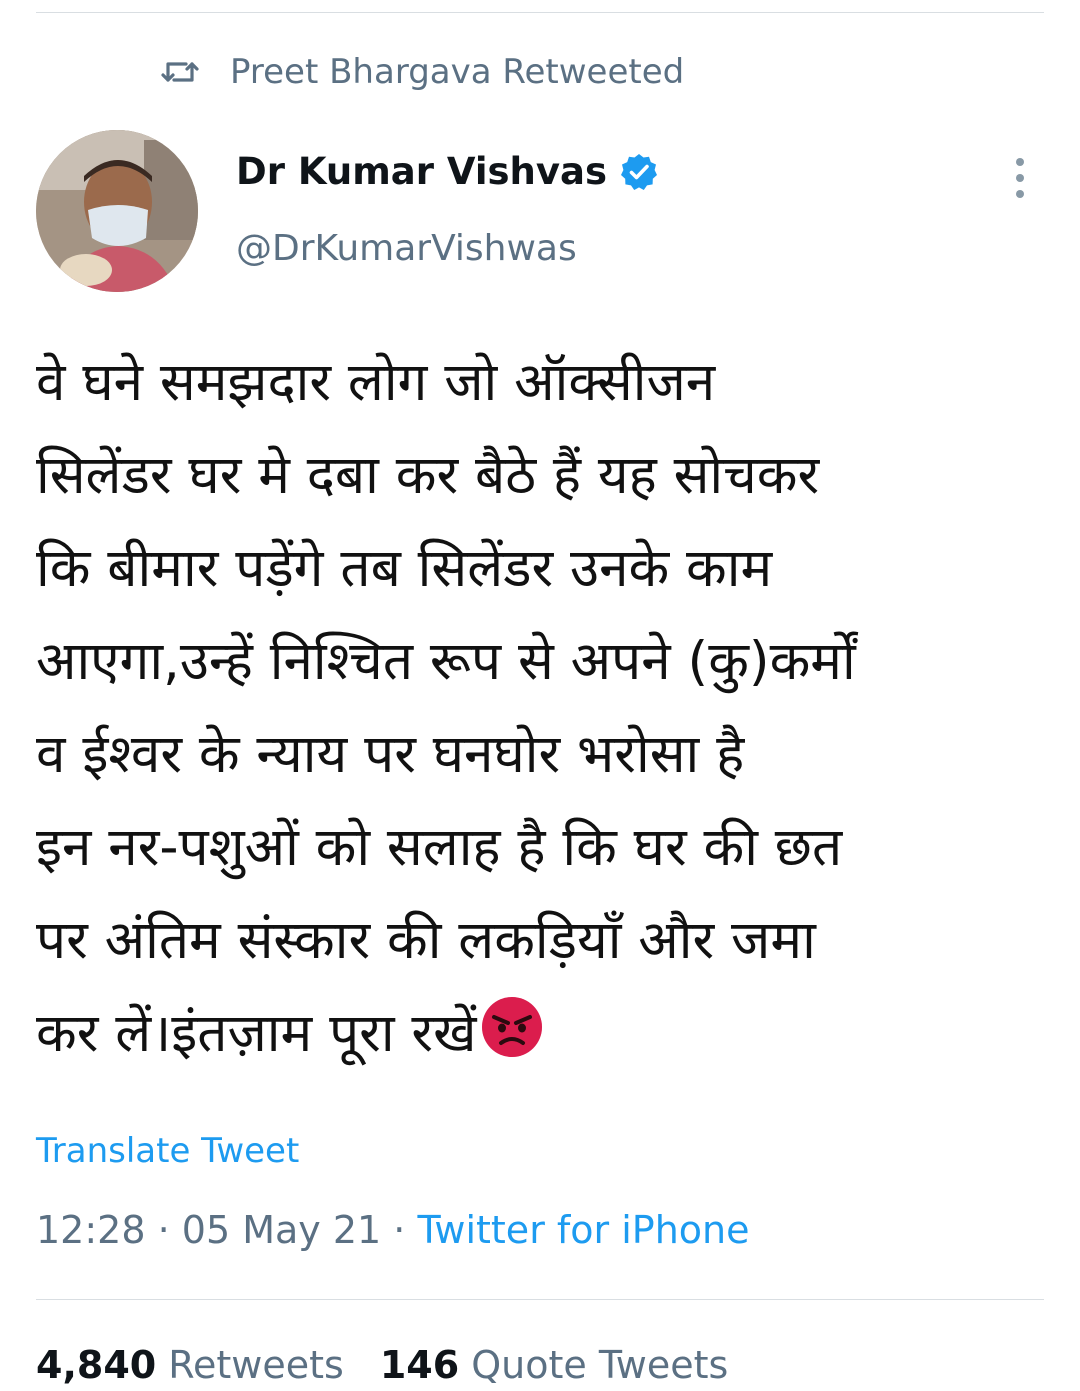  Describe the element at coordinates (1020, 178) in the screenshot. I see `more-options-icon` at that location.